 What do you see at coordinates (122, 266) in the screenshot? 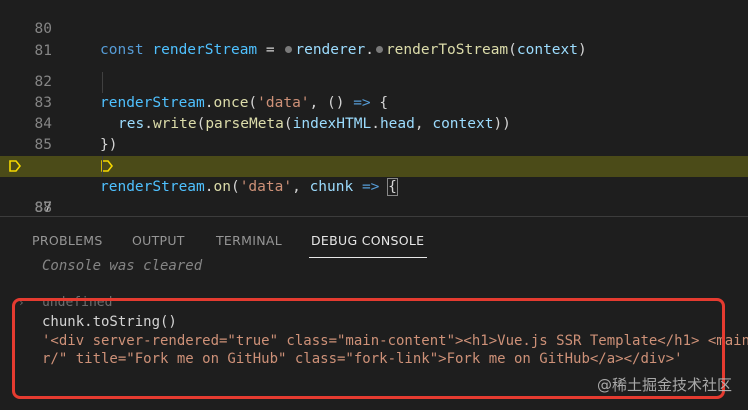
I see `console-cleared-message: Console was cleared` at bounding box center [122, 266].